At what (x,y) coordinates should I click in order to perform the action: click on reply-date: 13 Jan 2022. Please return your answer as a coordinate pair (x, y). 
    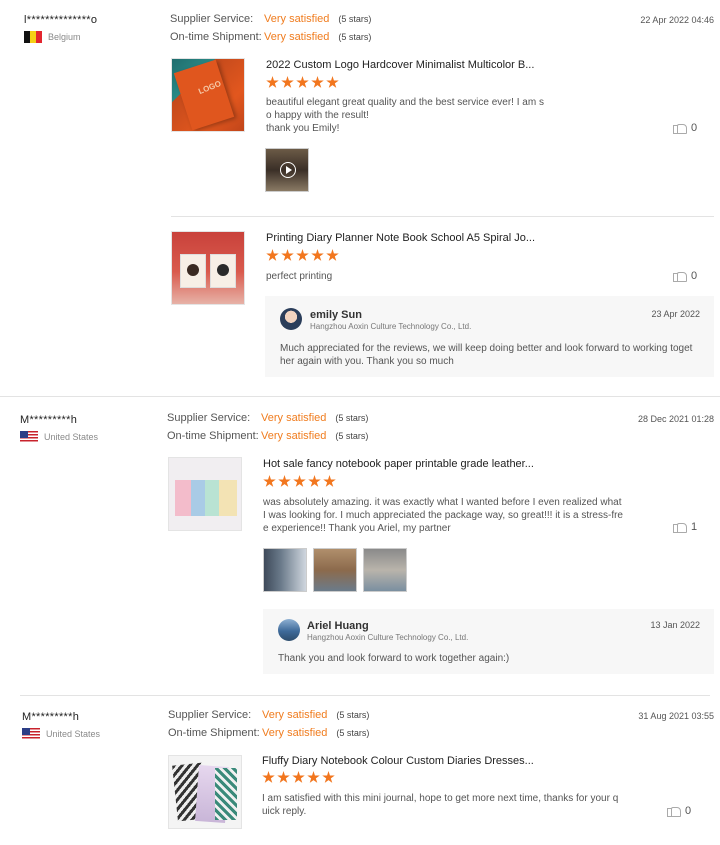
    Looking at the image, I should click on (675, 625).